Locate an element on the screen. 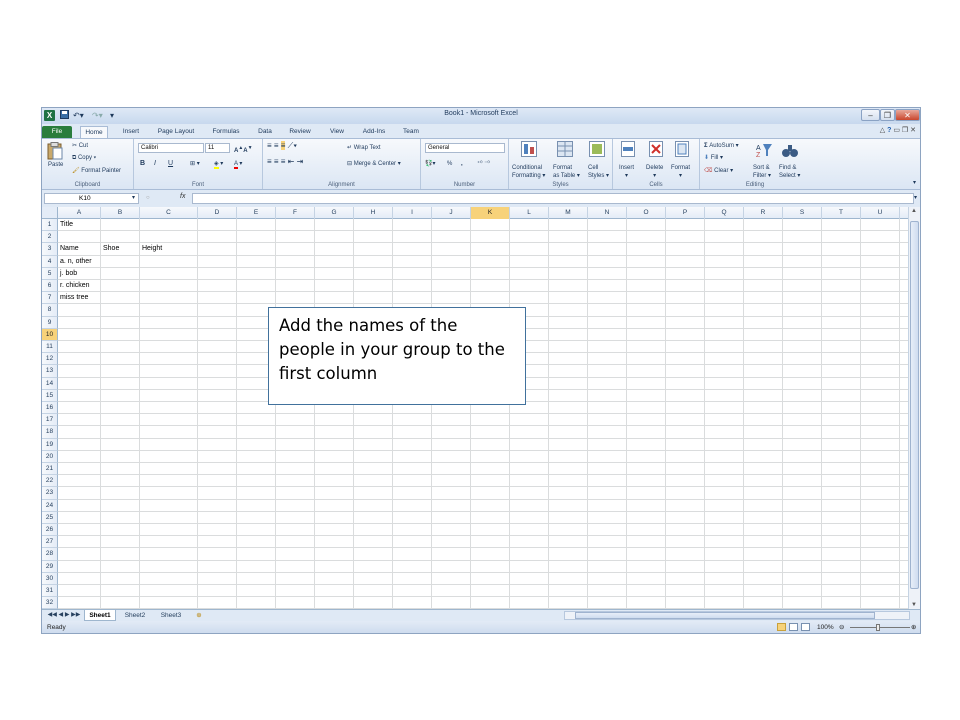 This screenshot has width=960, height=720. zoom-slider-track is located at coordinates (880, 627).